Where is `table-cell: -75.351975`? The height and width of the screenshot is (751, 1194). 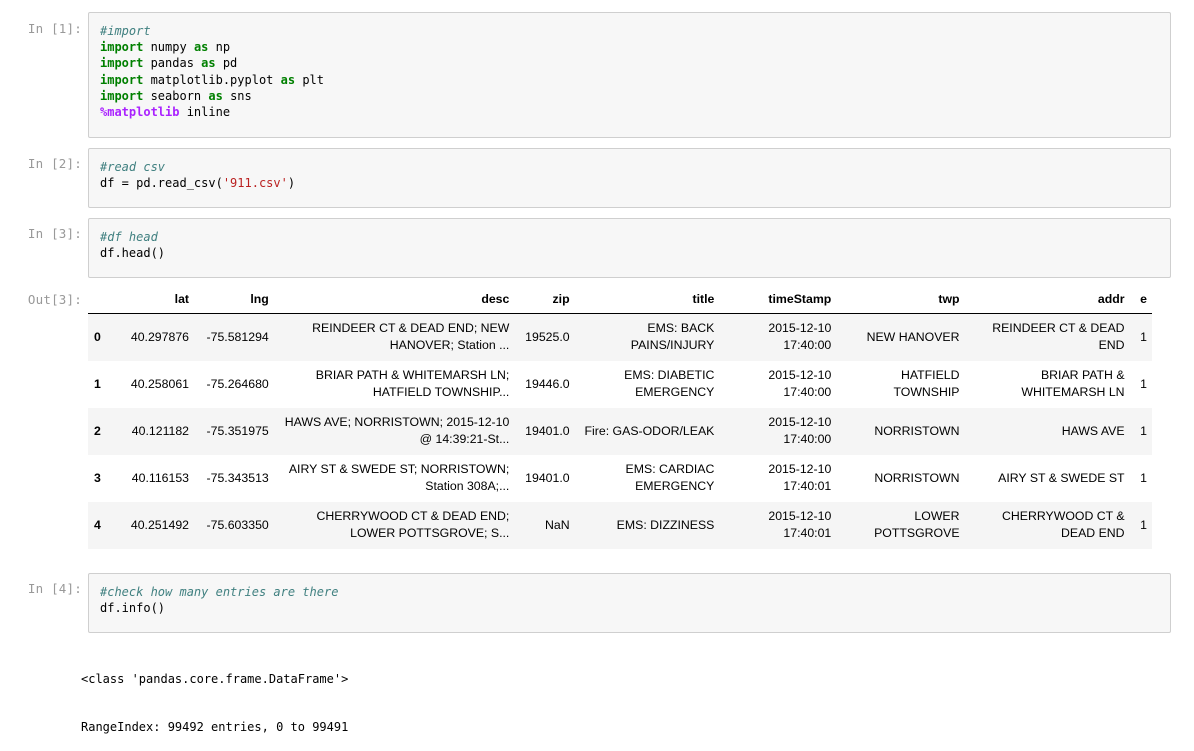
table-cell: -75.351975 is located at coordinates (237, 430).